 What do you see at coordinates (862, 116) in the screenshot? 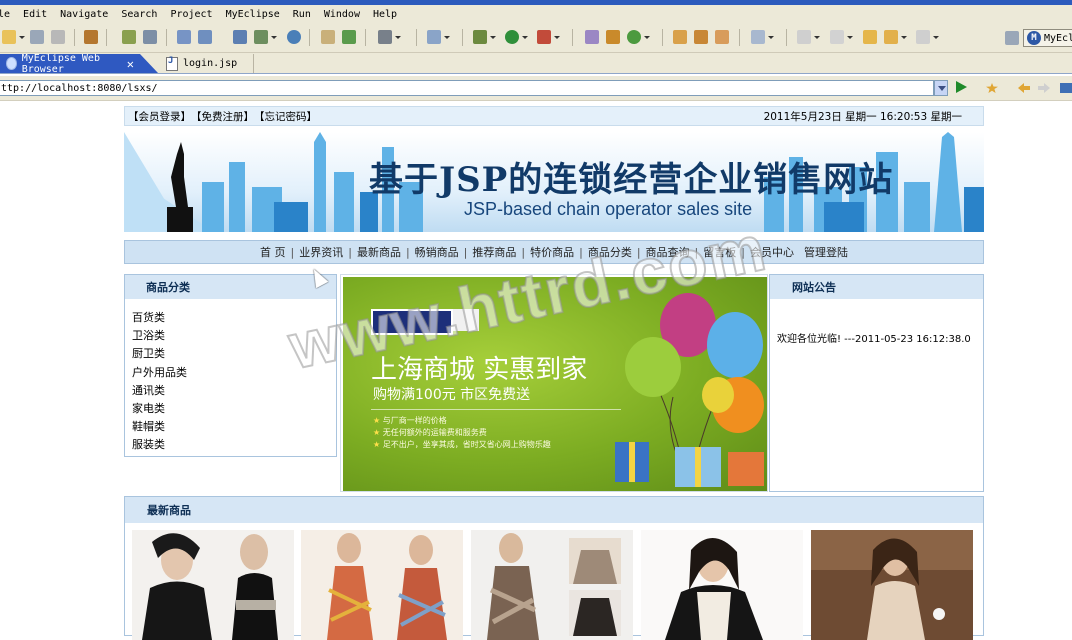
I see `datetime-display: 2011年5月23日 星期一 16:20:53 星期一` at bounding box center [862, 116].